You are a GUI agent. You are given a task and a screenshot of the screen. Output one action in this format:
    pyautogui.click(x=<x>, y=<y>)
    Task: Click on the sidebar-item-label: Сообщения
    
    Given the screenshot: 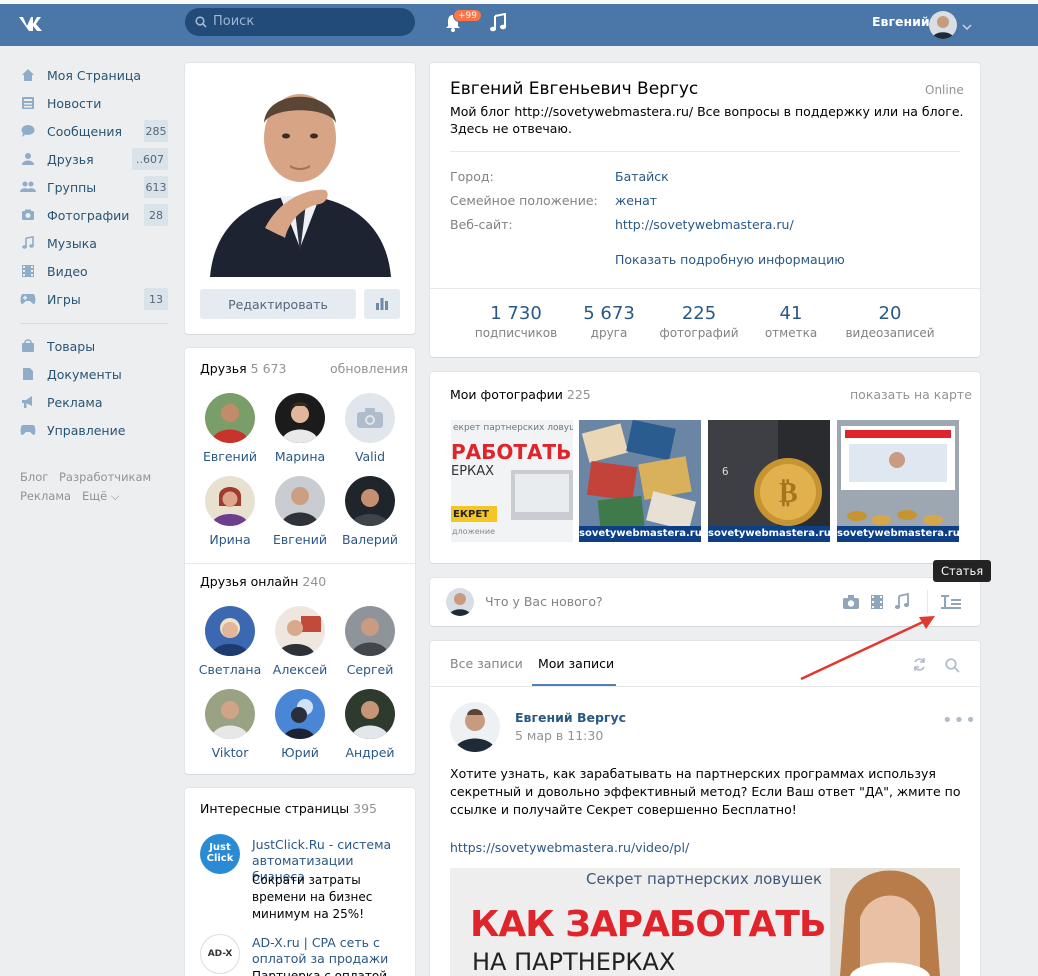 What is the action you would take?
    pyautogui.click(x=85, y=131)
    